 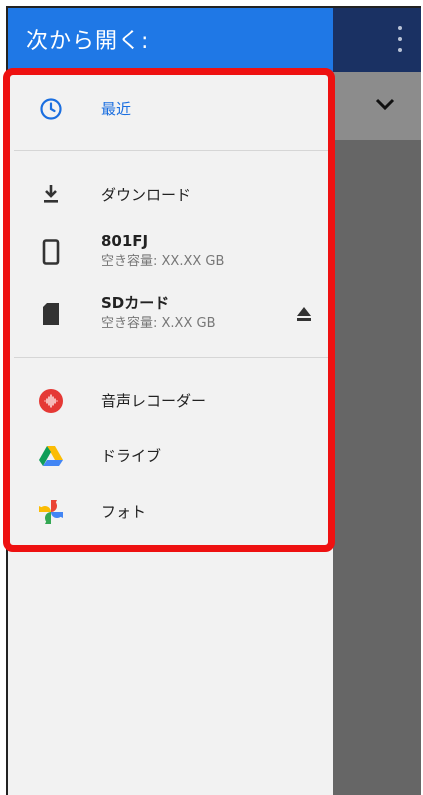 I want to click on background-app-bar, so click(x=377, y=40).